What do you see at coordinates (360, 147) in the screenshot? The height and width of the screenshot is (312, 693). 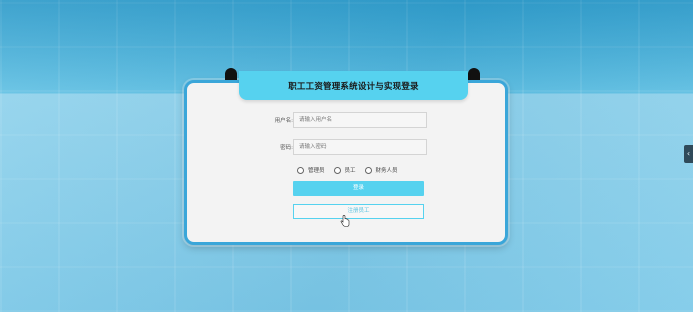 I see `password-input` at bounding box center [360, 147].